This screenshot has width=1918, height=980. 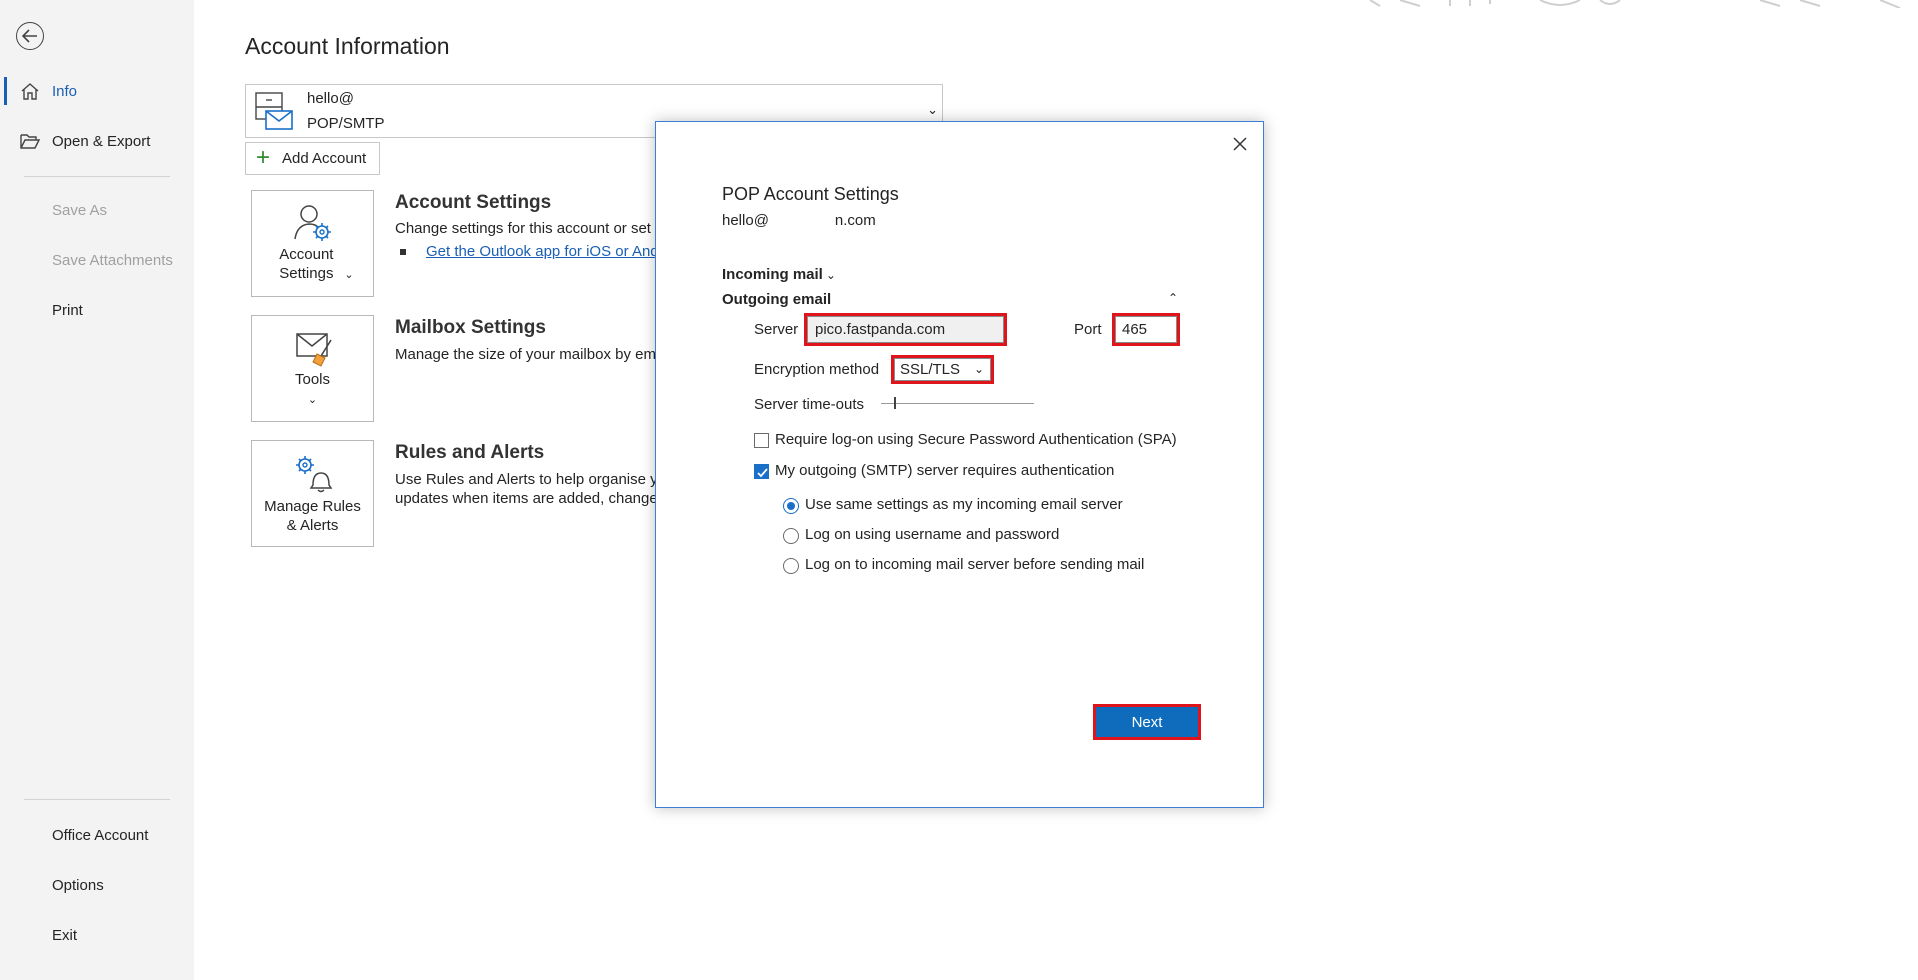 I want to click on tile-label: Tools ⌄, so click(x=312, y=388).